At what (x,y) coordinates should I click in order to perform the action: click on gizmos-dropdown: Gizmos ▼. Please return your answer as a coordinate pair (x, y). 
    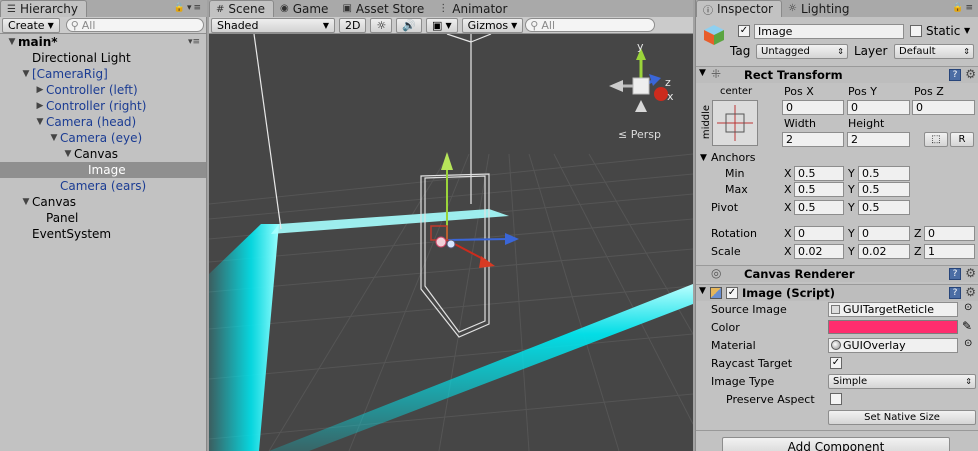
    Looking at the image, I should click on (492, 25).